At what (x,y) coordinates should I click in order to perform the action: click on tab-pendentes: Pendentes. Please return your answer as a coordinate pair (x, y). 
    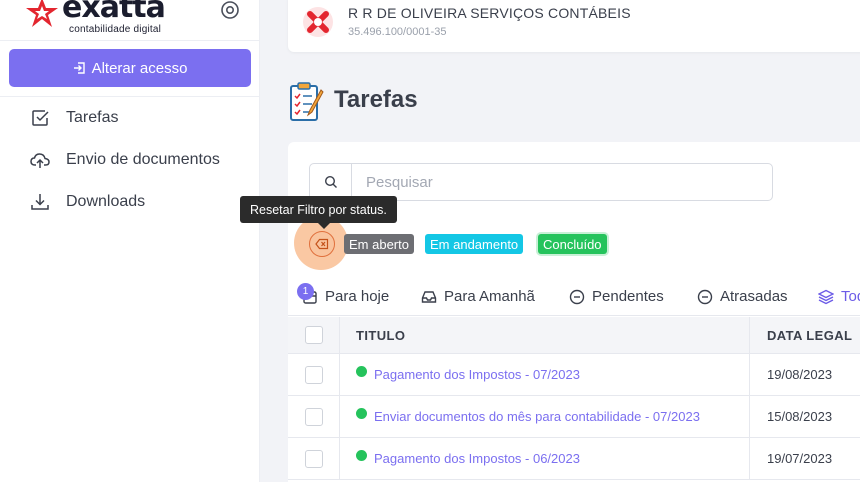
    Looking at the image, I should click on (616, 296).